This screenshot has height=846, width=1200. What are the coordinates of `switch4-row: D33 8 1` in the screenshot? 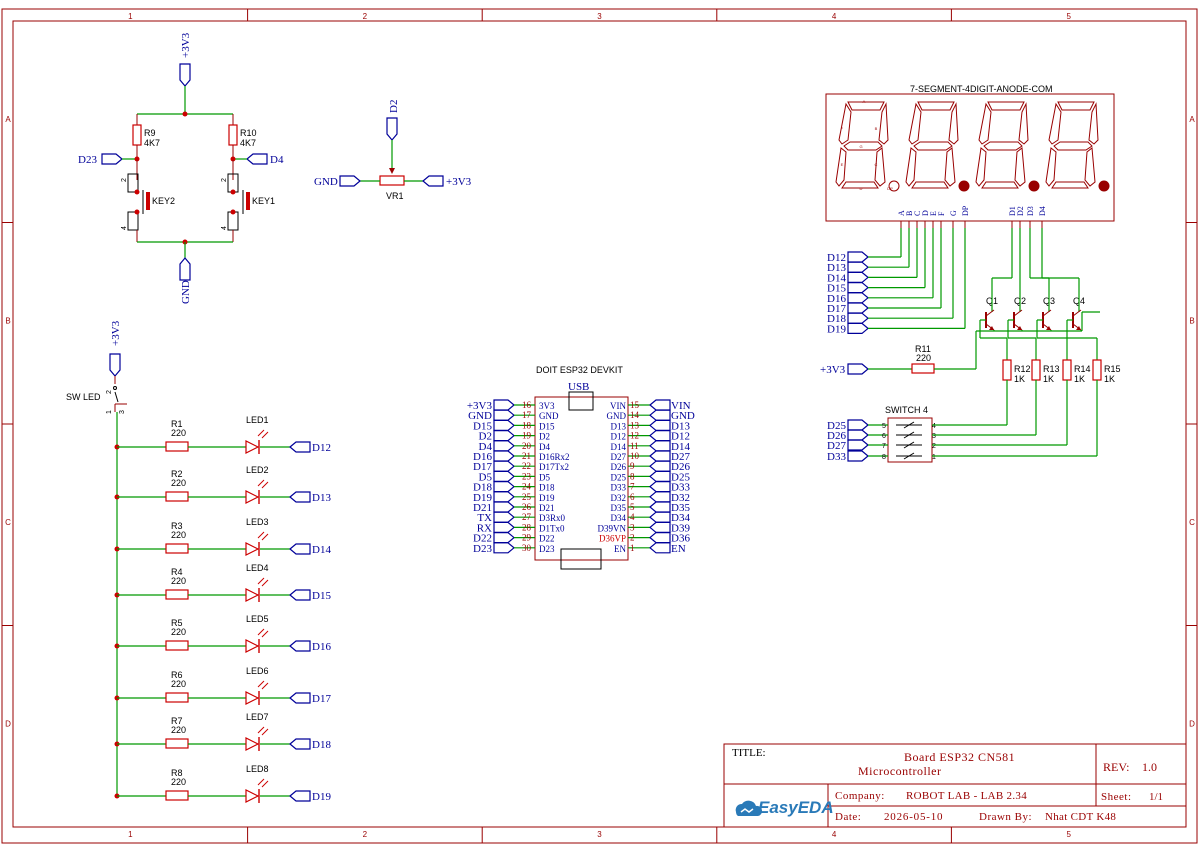 It's located at (962, 421).